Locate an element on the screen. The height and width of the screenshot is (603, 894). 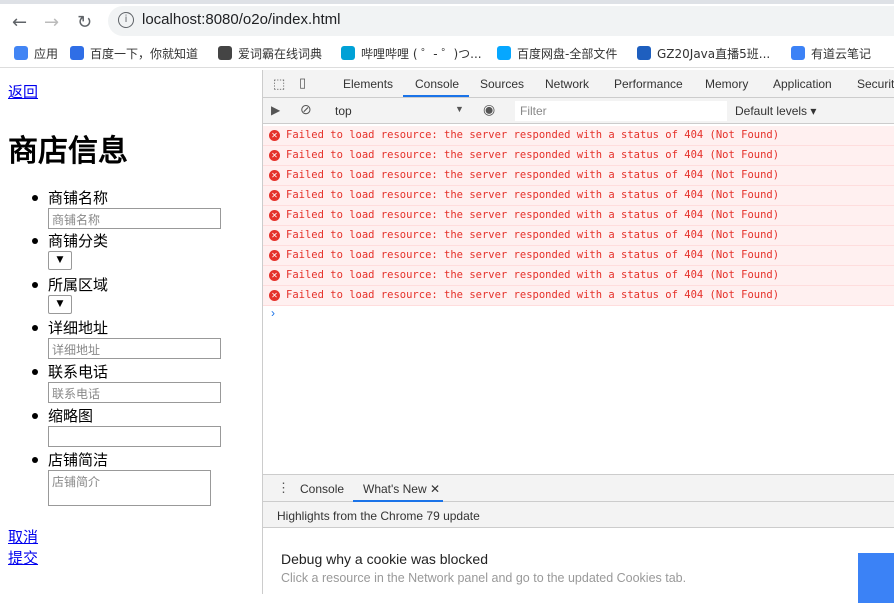
bookmark-label: 爱词霸在线词典 is located at coordinates (280, 54).